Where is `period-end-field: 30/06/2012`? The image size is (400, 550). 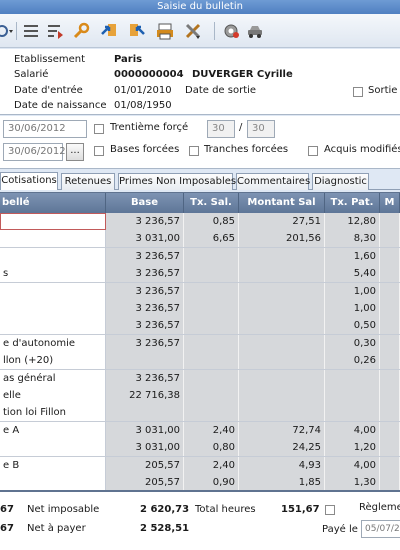 period-end-field: 30/06/2012 is located at coordinates (34, 152).